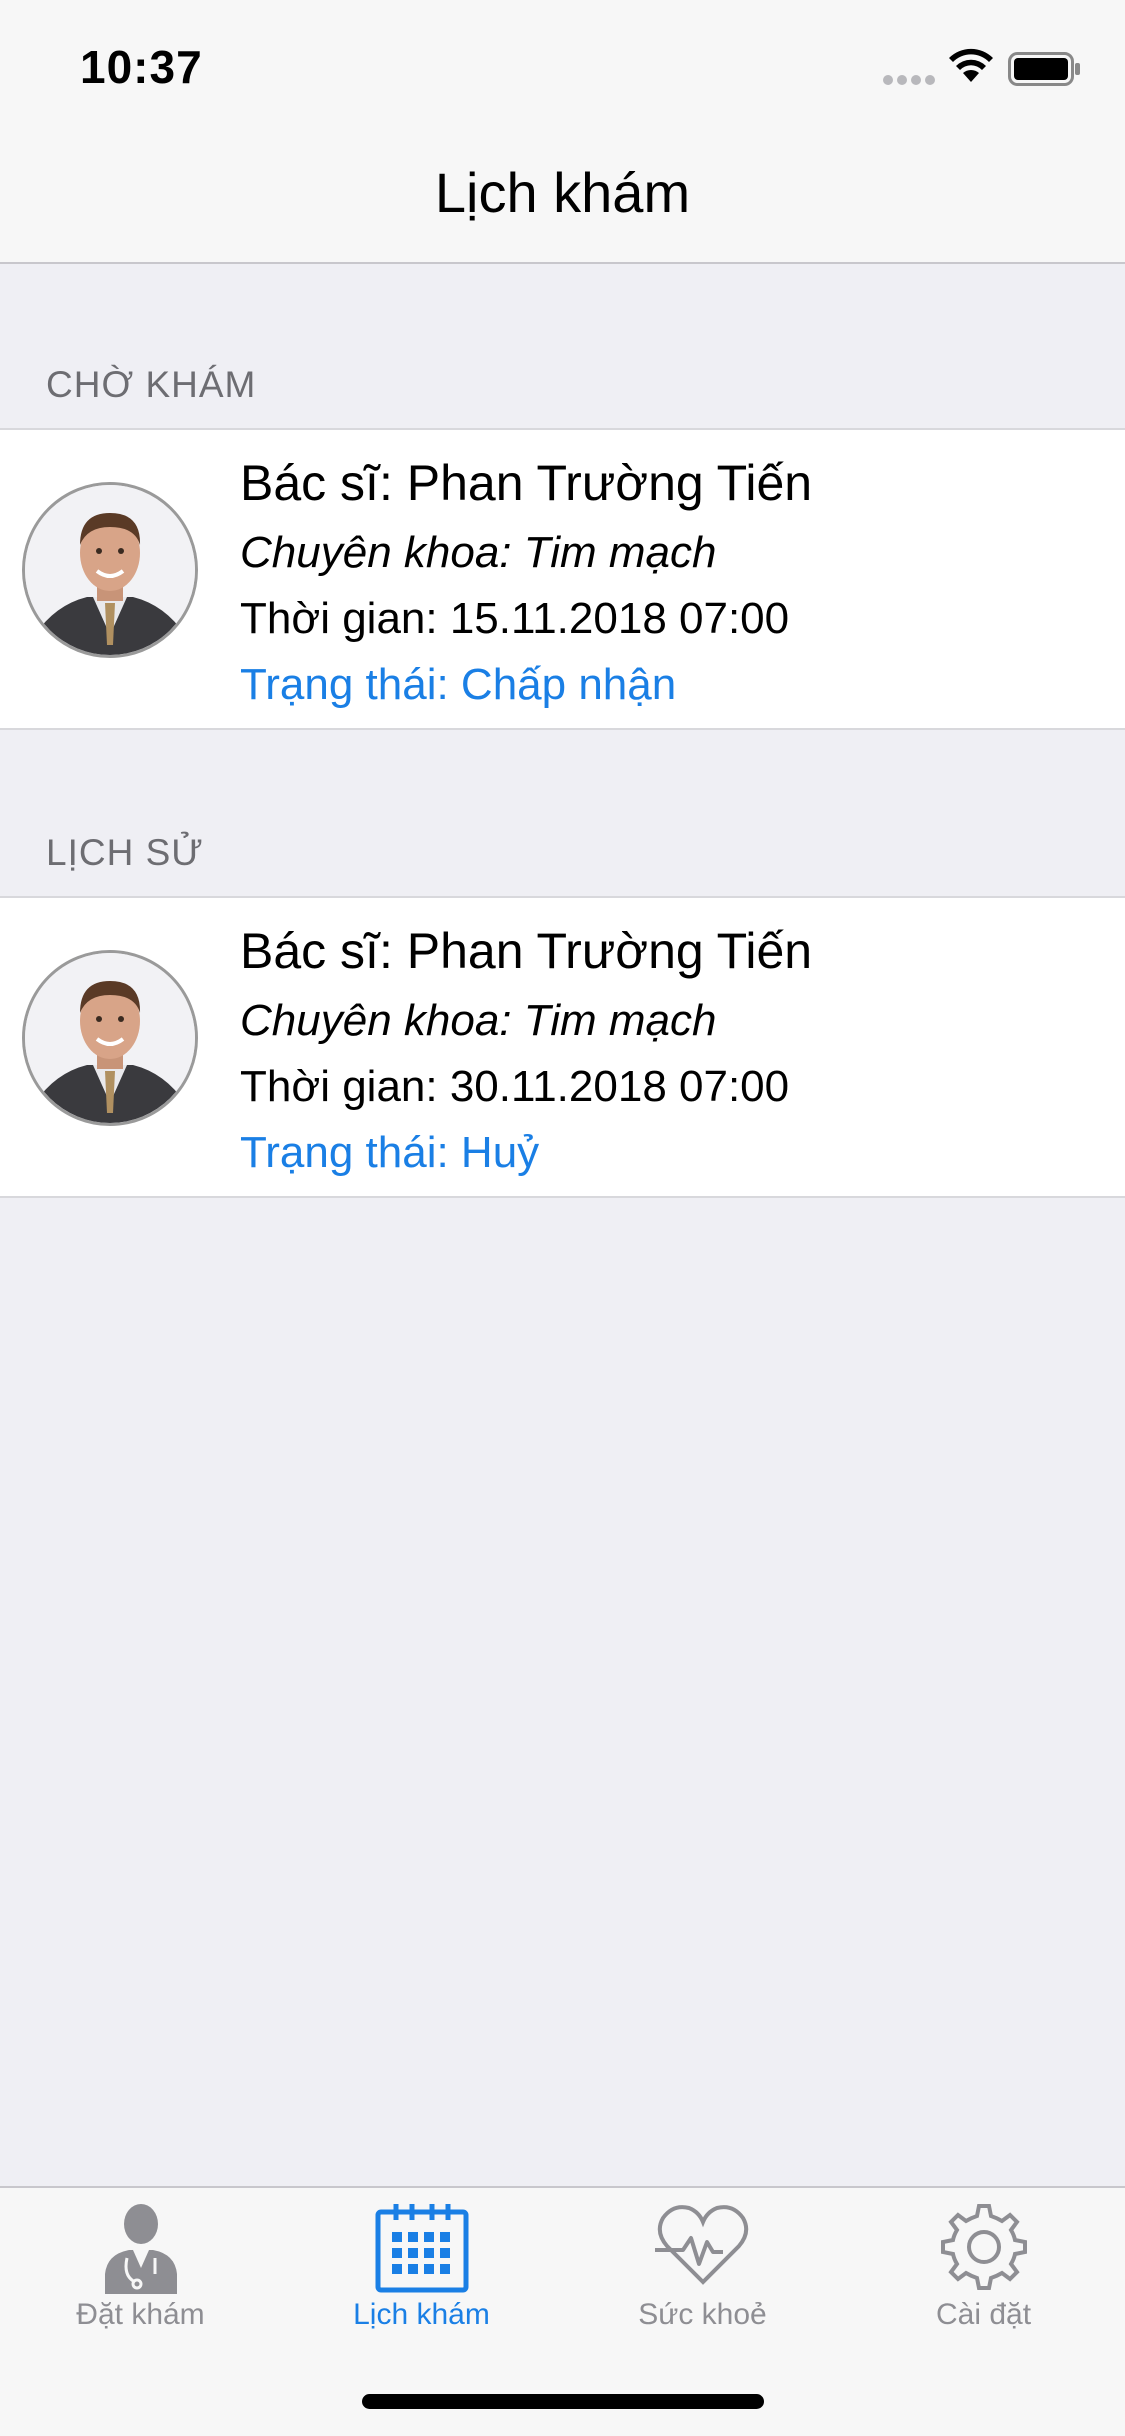  Describe the element at coordinates (151, 384) in the screenshot. I see `section-header-pending: CHỜ KHÁM` at that location.